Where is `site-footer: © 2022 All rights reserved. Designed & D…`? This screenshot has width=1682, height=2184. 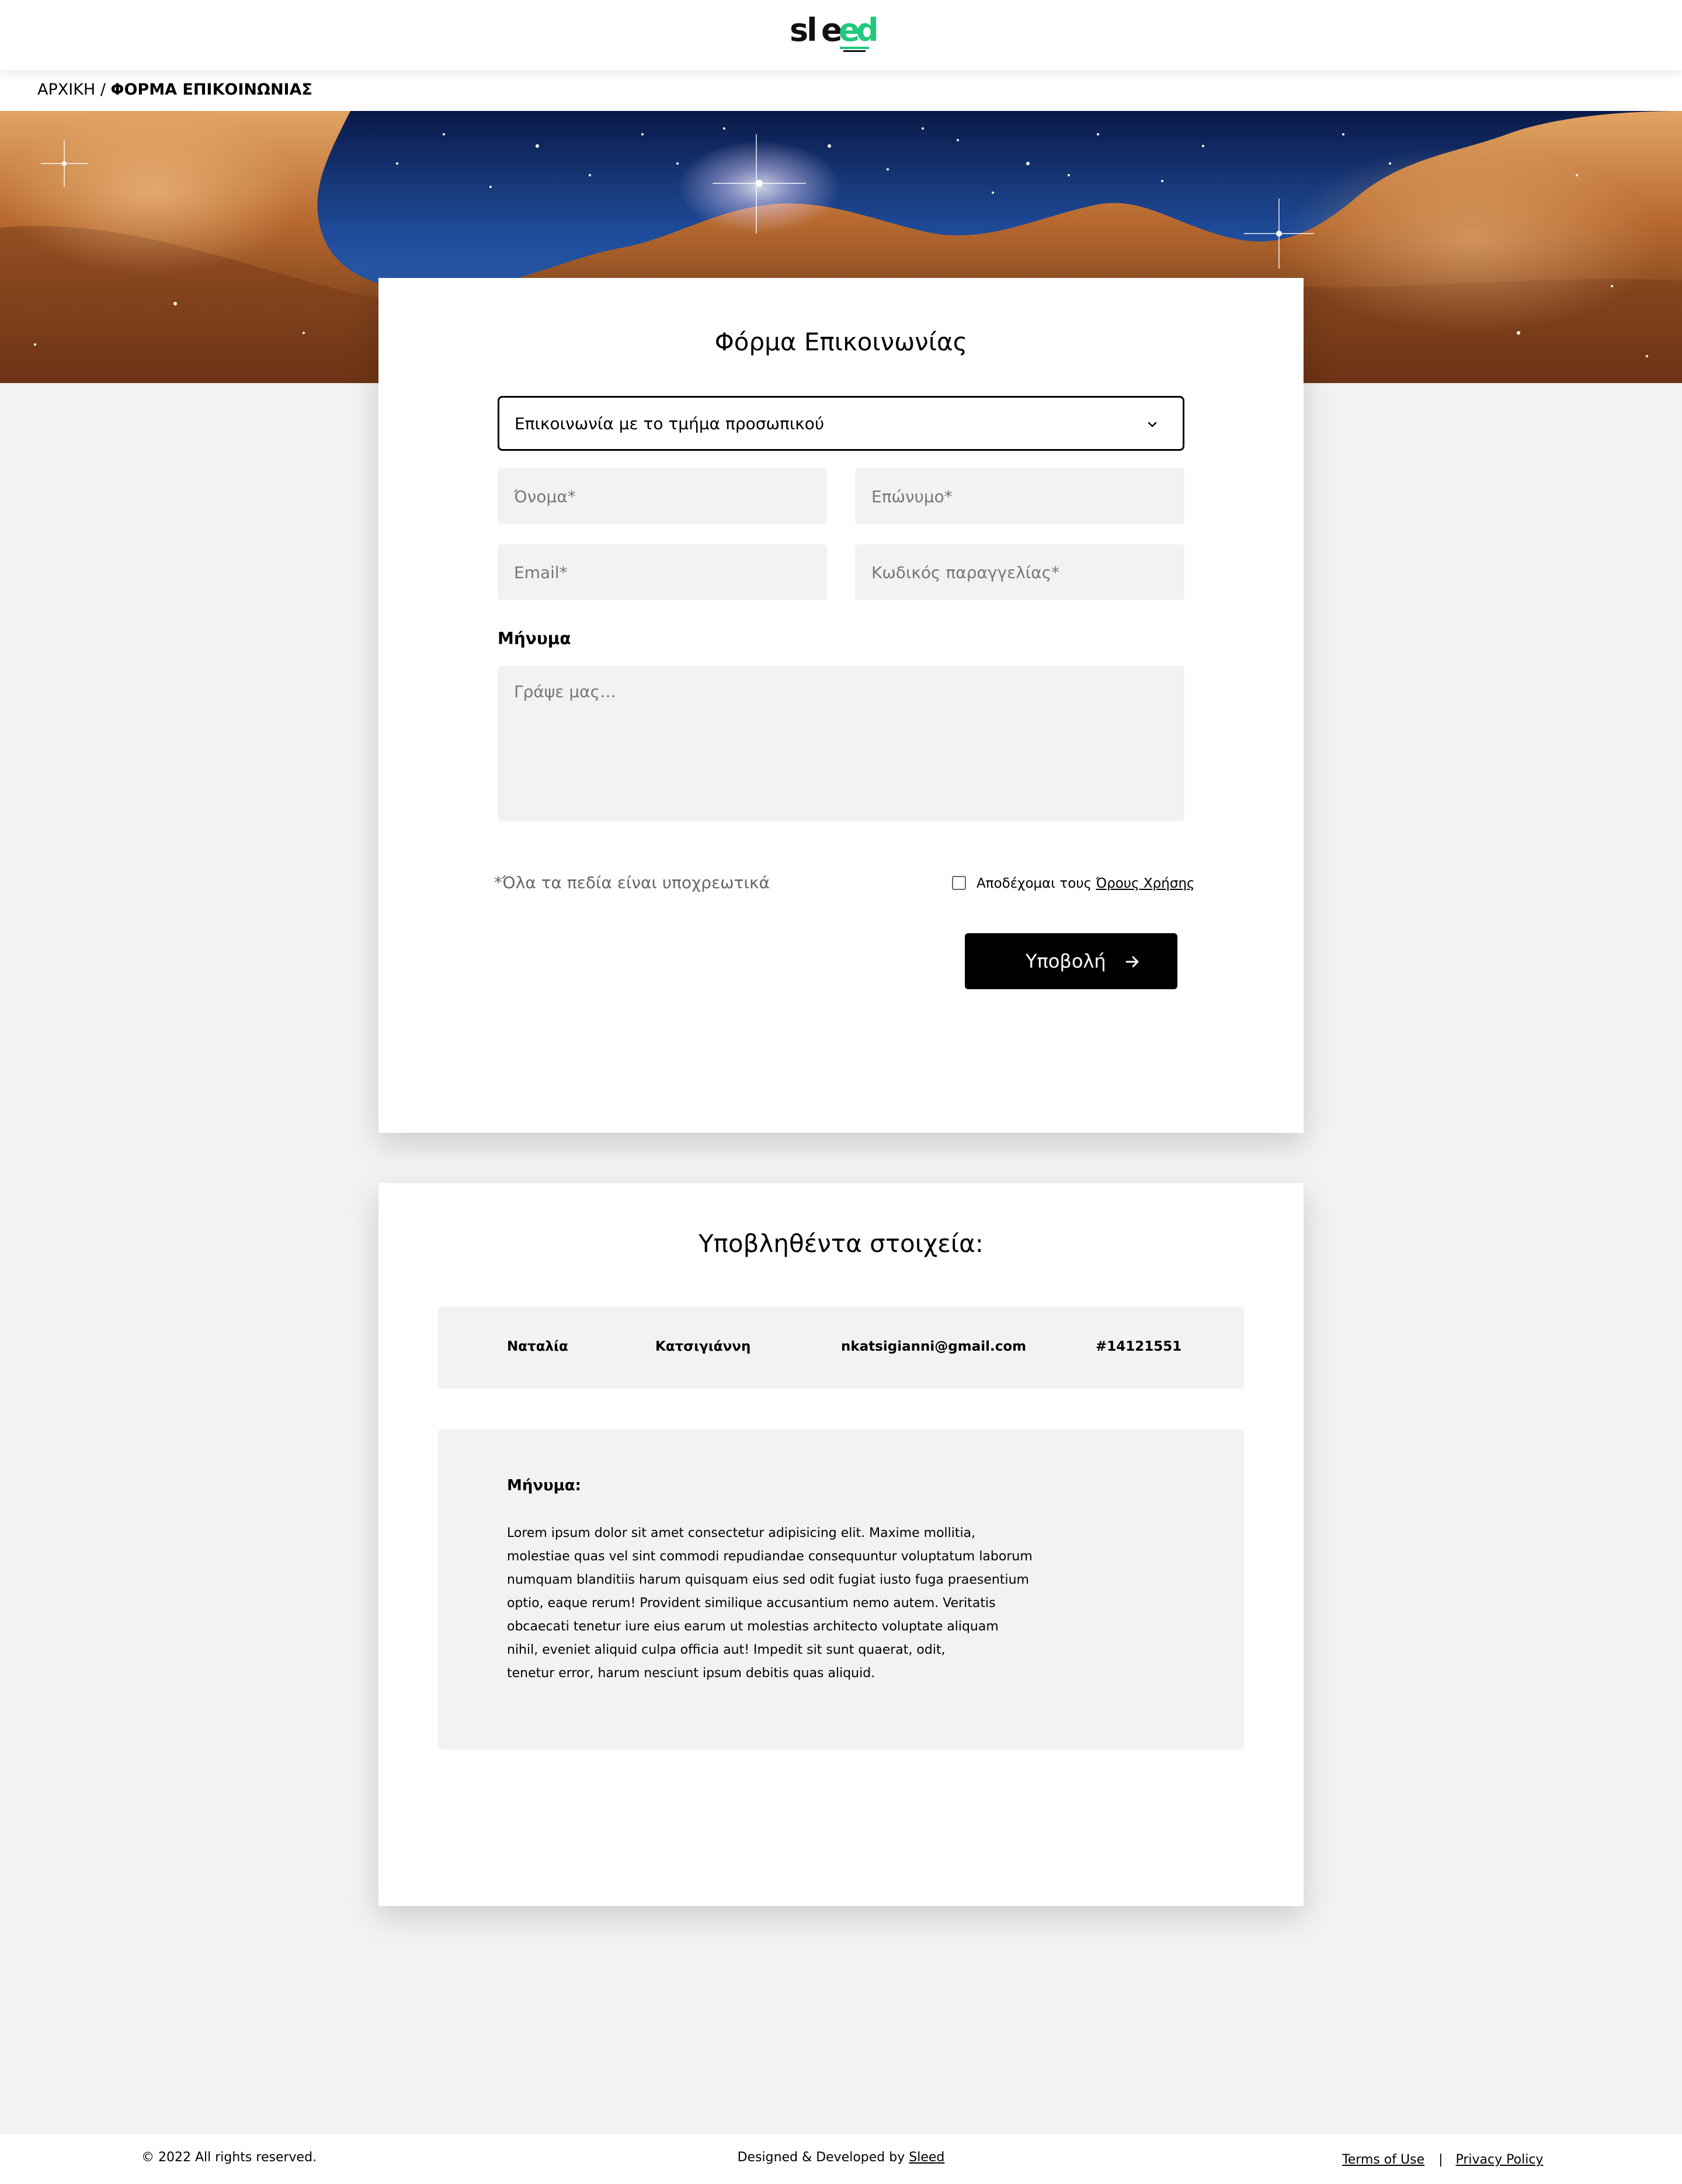 site-footer: © 2022 All rights reserved. Designed & D… is located at coordinates (841, 2159).